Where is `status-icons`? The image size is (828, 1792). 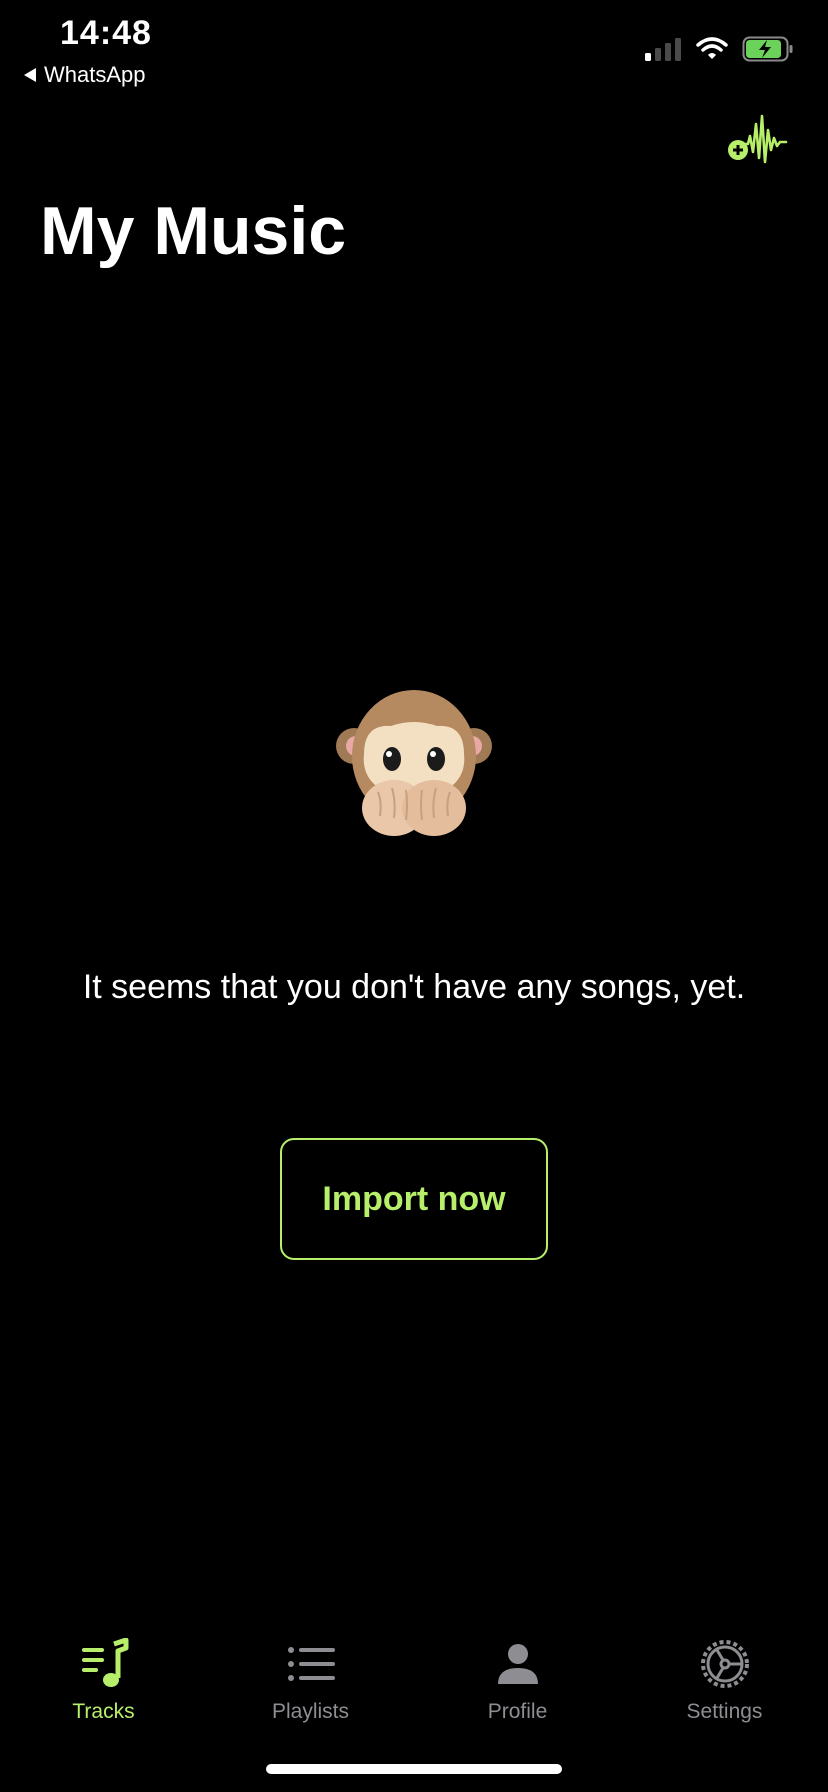 status-icons is located at coordinates (719, 49).